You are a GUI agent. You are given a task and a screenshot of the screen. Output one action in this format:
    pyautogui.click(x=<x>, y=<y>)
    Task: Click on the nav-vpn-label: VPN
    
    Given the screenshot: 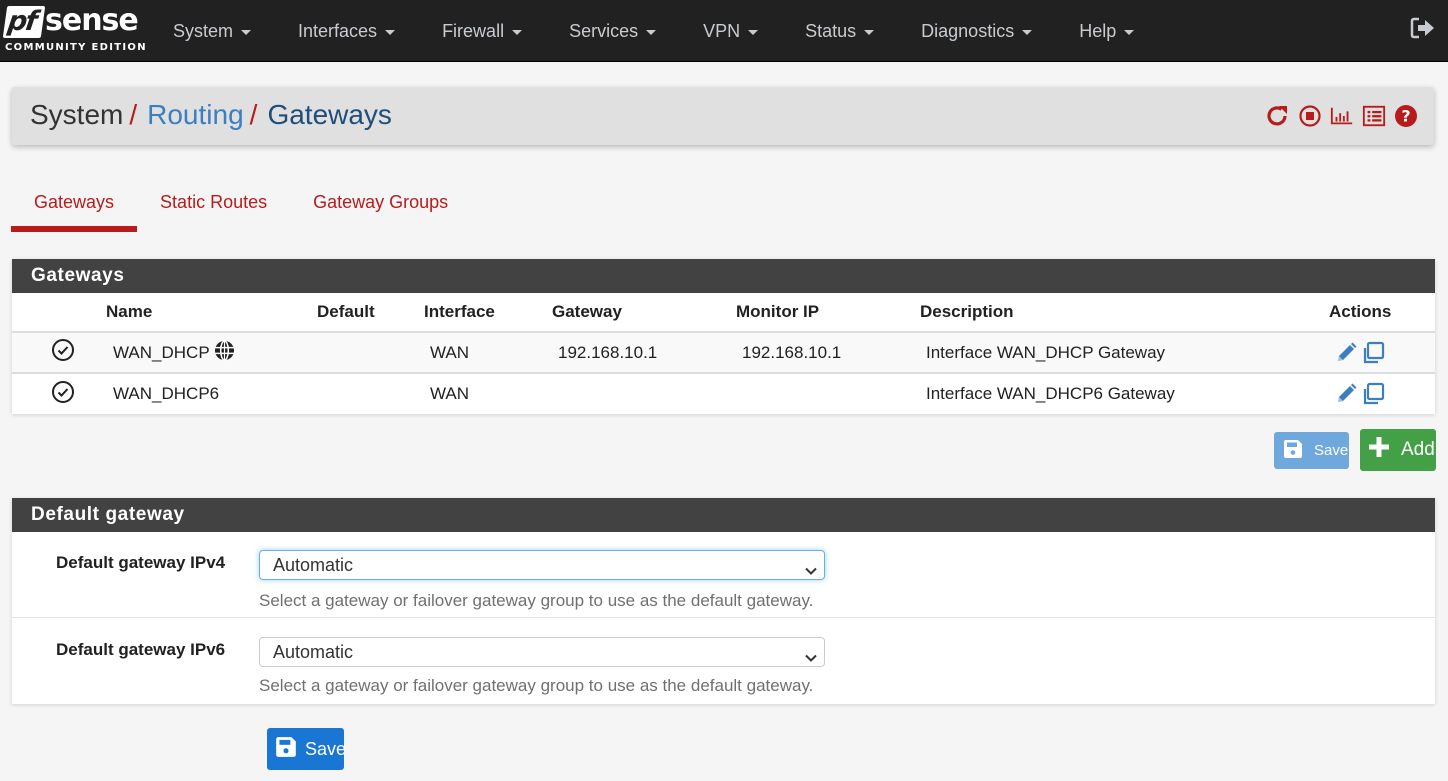 What is the action you would take?
    pyautogui.click(x=722, y=30)
    